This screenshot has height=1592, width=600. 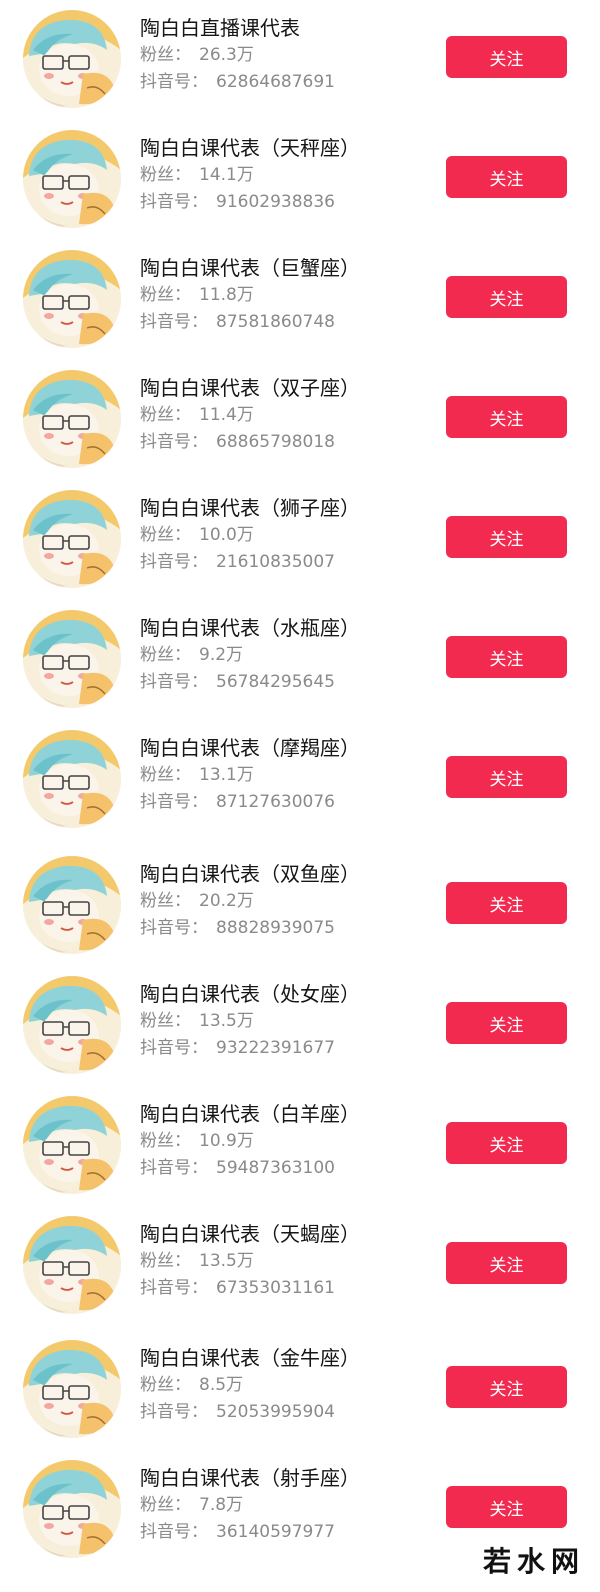 I want to click on fans-count: 粉丝： 7.8万, so click(x=285, y=1505).